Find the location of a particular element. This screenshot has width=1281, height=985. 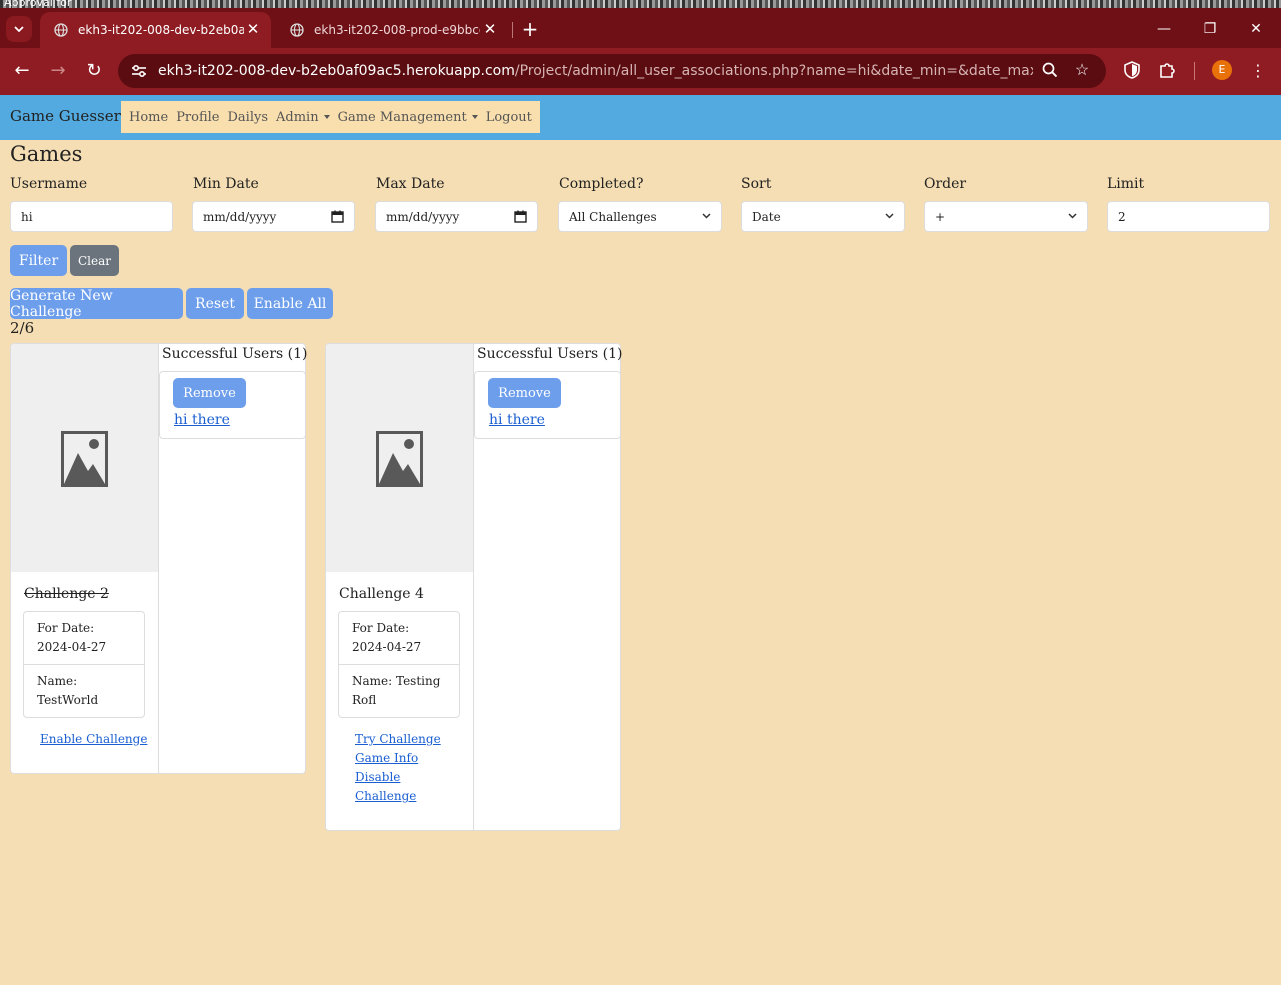

tab-separator is located at coordinates (512, 30).